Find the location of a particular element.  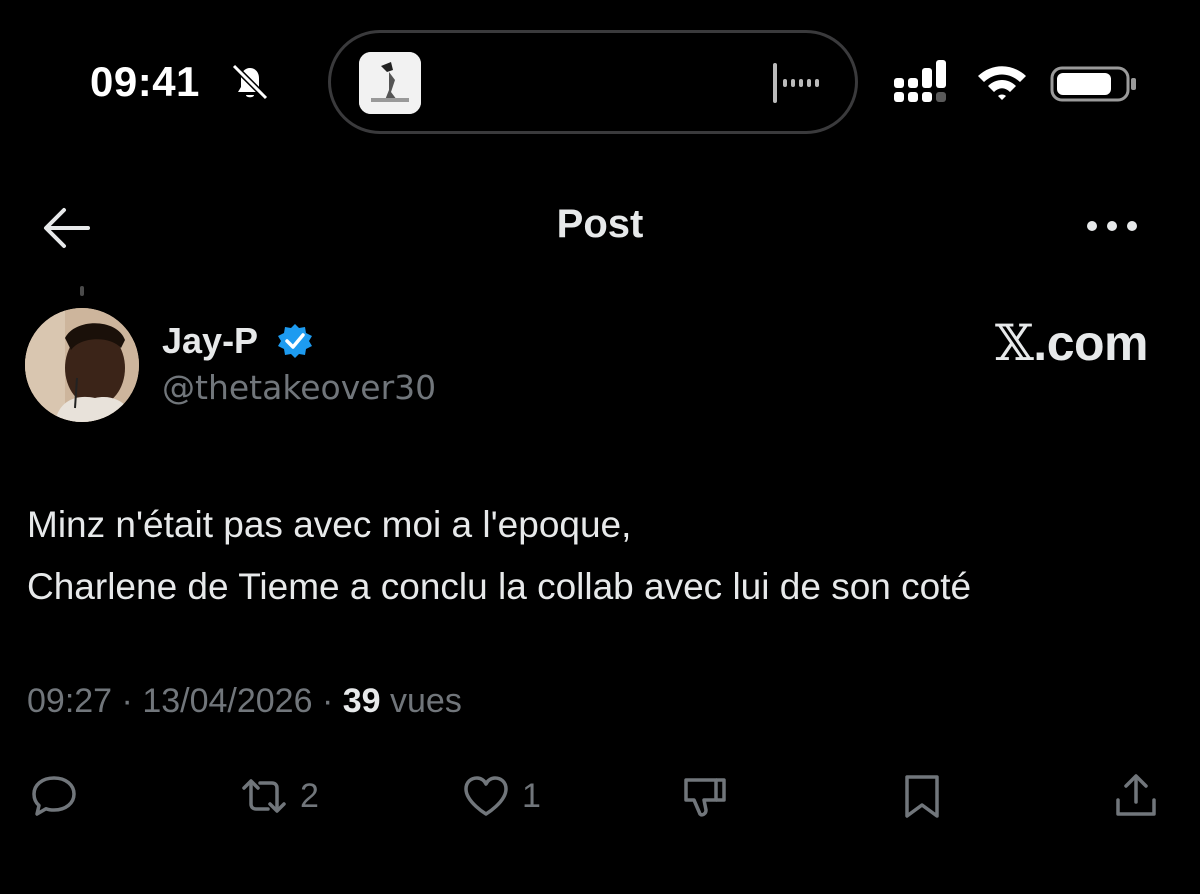

verified-badge-icon is located at coordinates (295, 341).